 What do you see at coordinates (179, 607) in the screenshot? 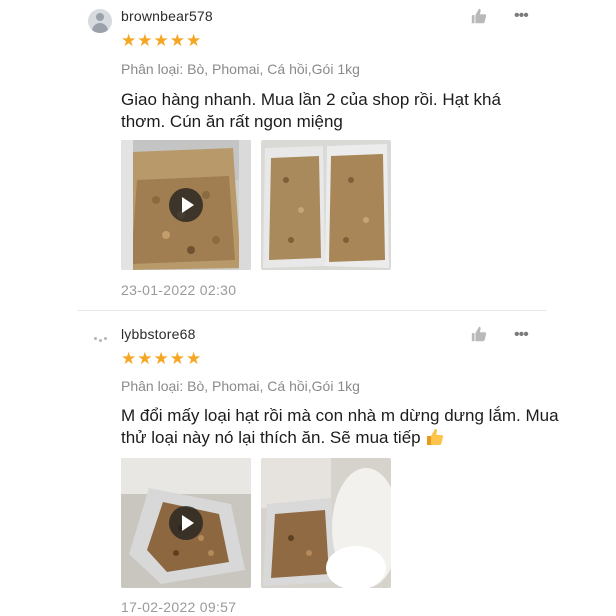
I see `review-date: 17-02-2022 09:57` at bounding box center [179, 607].